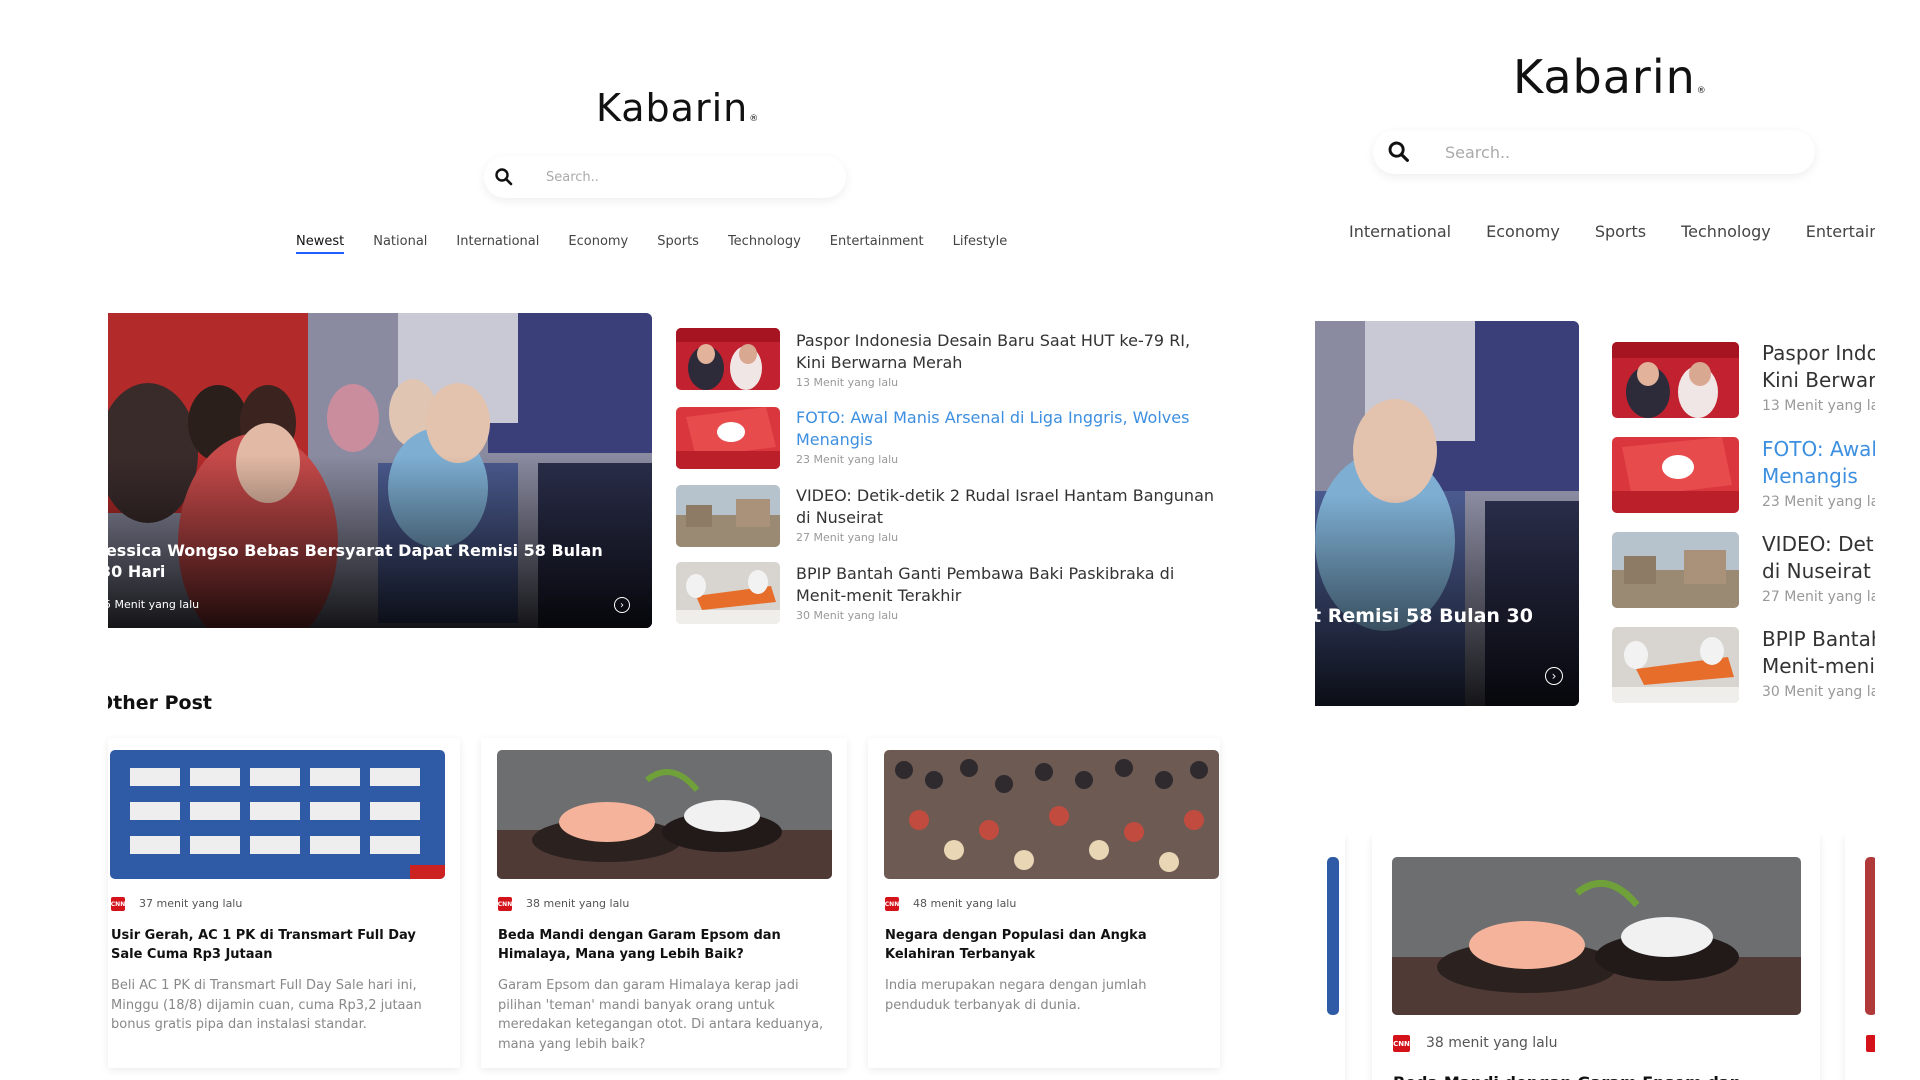  I want to click on section-title: Other Post, so click(160, 703).